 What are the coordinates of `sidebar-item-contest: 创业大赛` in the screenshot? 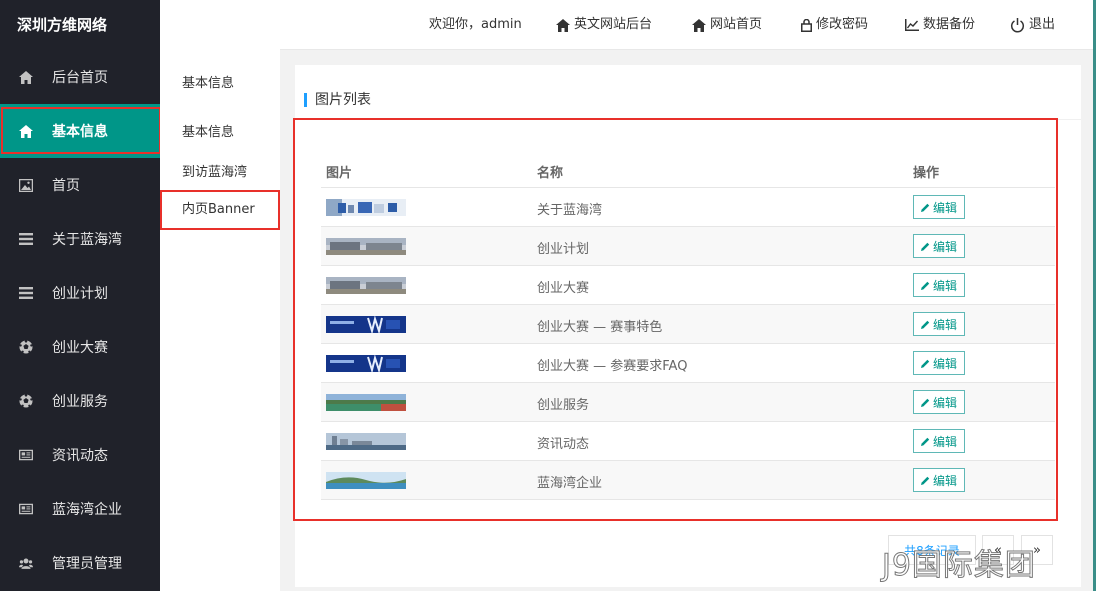 It's located at (80, 347).